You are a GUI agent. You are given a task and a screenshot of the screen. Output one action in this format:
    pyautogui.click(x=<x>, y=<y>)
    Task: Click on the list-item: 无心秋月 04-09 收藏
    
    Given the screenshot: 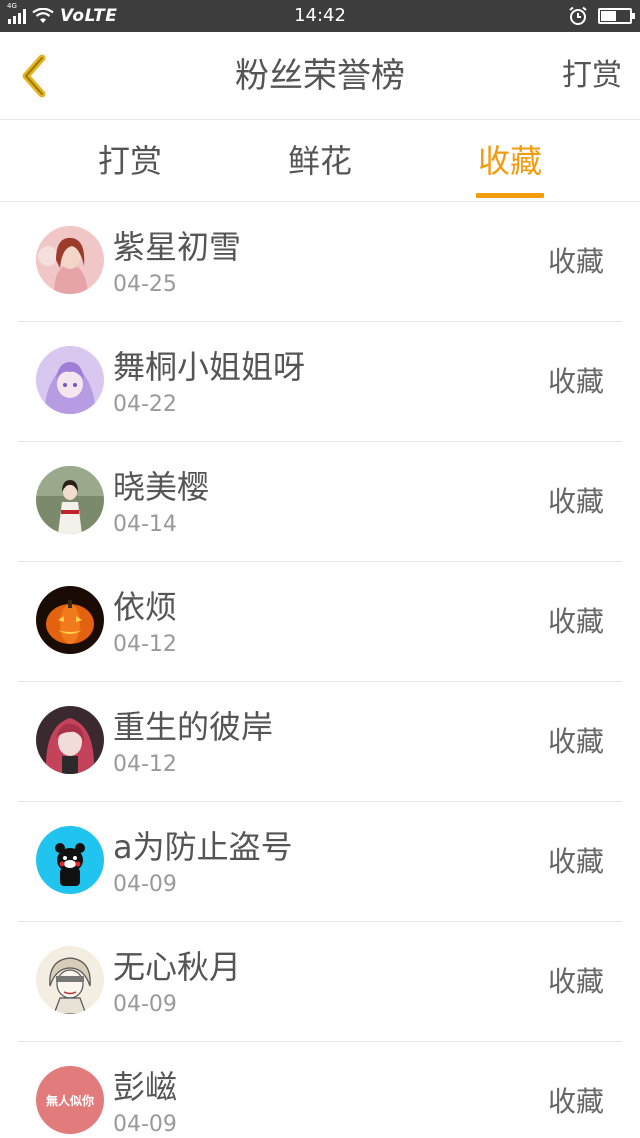 What is the action you would take?
    pyautogui.click(x=320, y=982)
    